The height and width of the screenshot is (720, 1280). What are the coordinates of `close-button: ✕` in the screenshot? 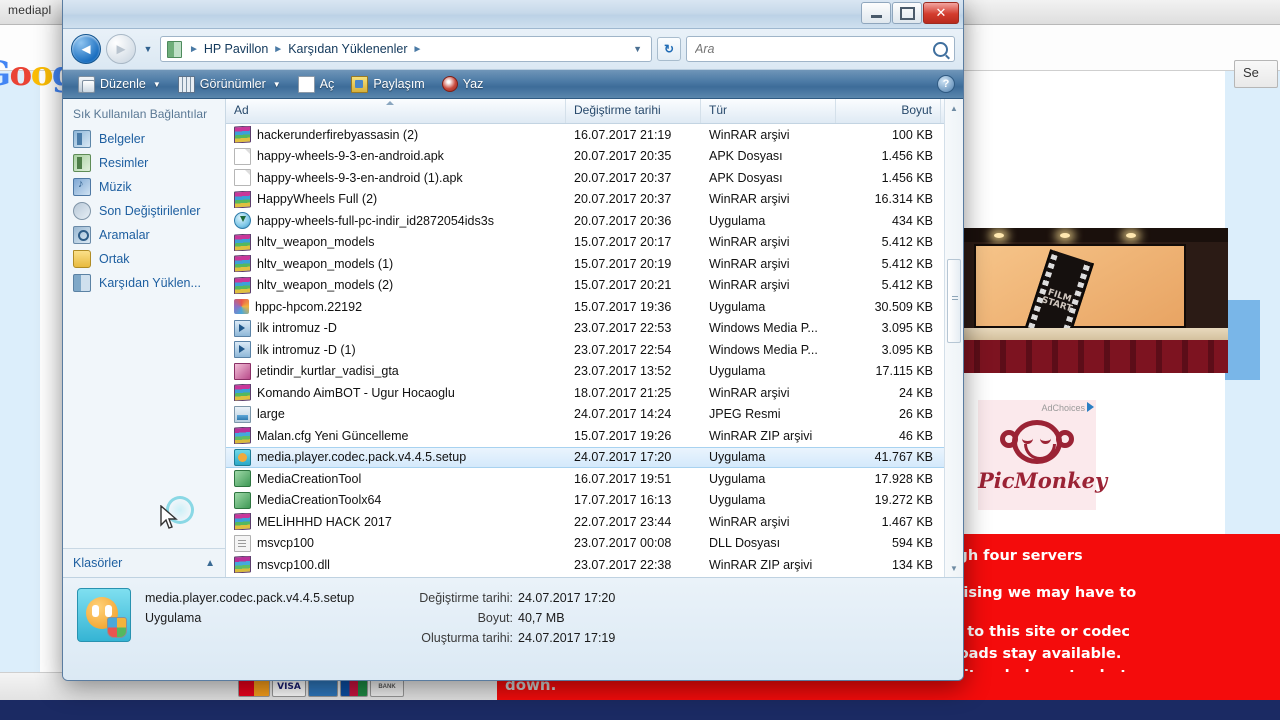 It's located at (941, 13).